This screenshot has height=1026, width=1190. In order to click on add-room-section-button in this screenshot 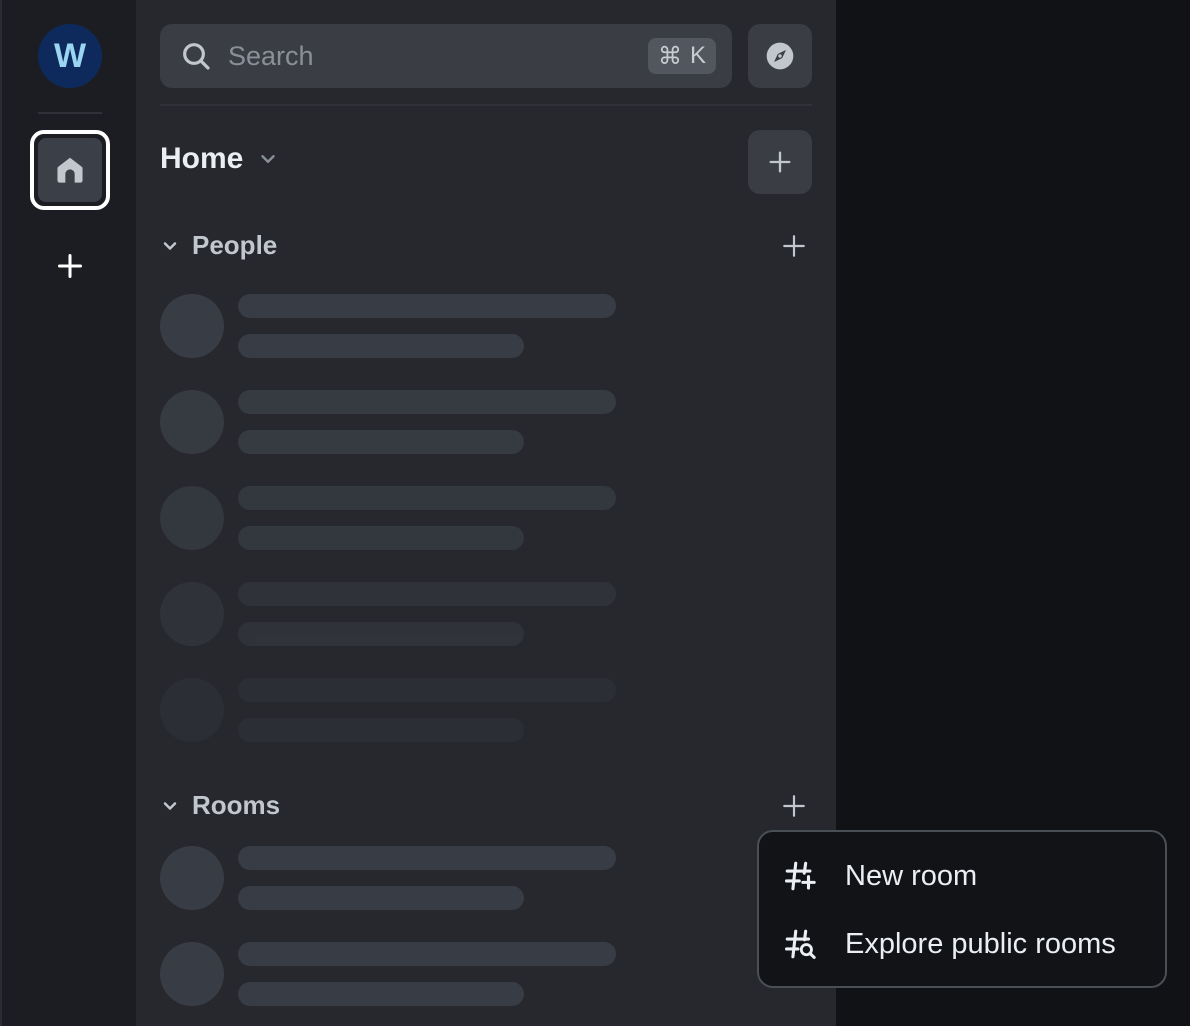, I will do `click(794, 806)`.